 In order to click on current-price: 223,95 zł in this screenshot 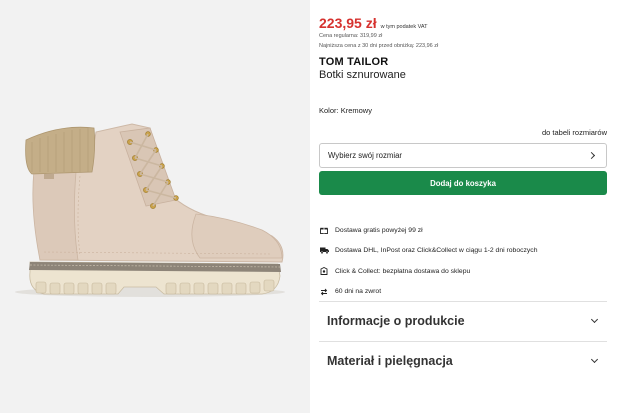, I will do `click(348, 23)`.